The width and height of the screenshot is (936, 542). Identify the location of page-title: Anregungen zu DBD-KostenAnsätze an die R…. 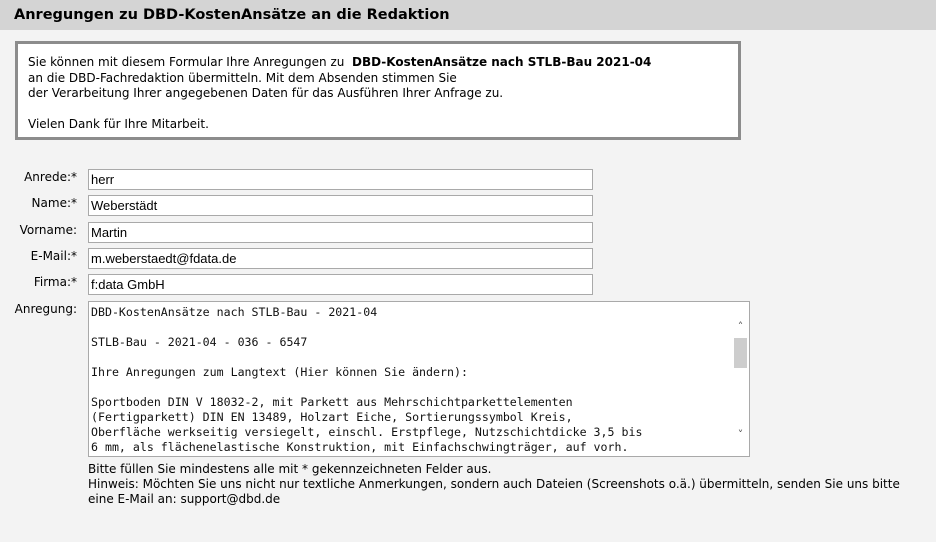
(468, 15).